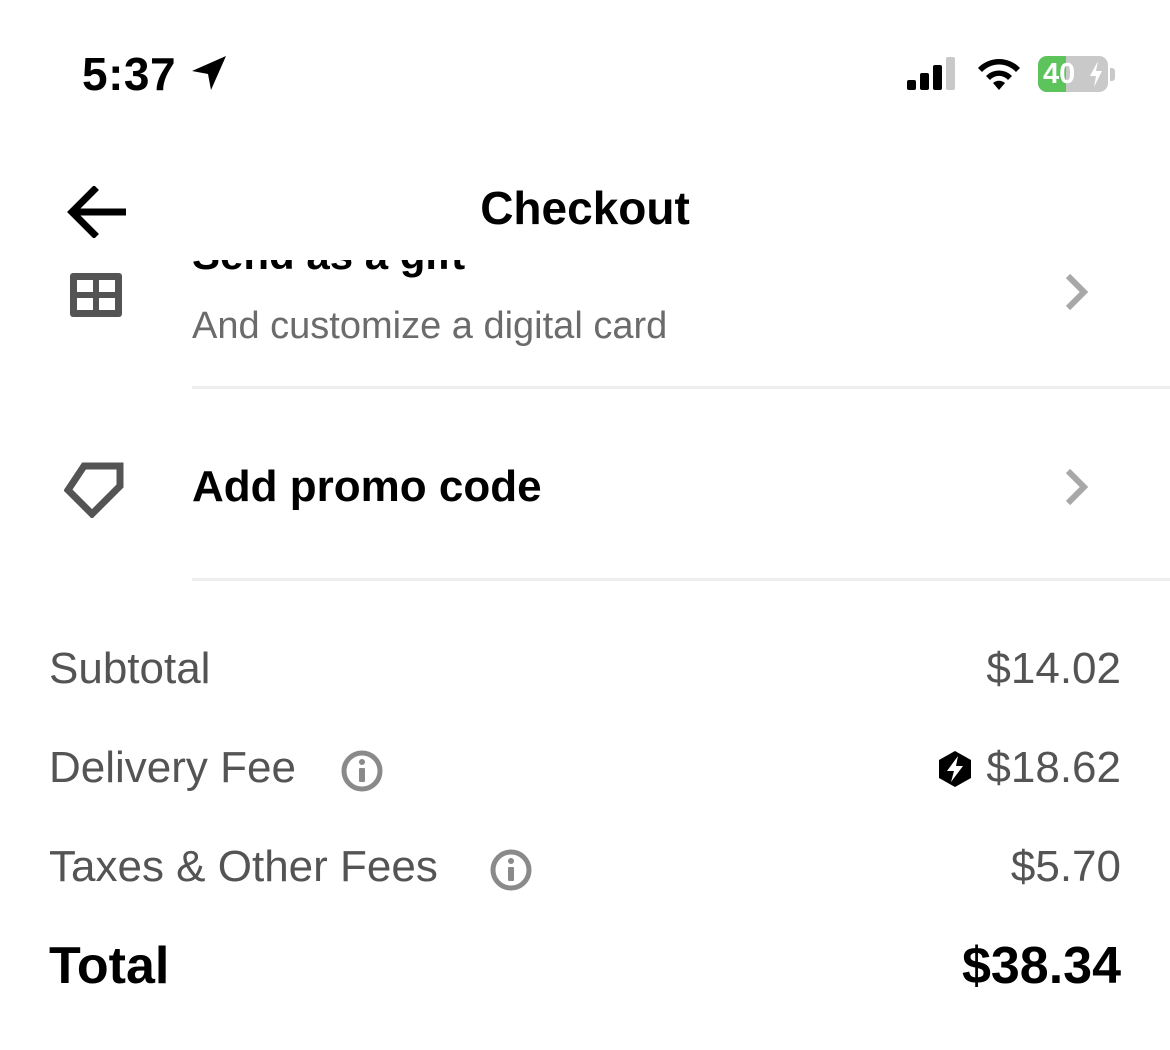 This screenshot has height=1050, width=1170. Describe the element at coordinates (430, 326) in the screenshot. I see `gift-subtitle: And customize a digital card` at that location.